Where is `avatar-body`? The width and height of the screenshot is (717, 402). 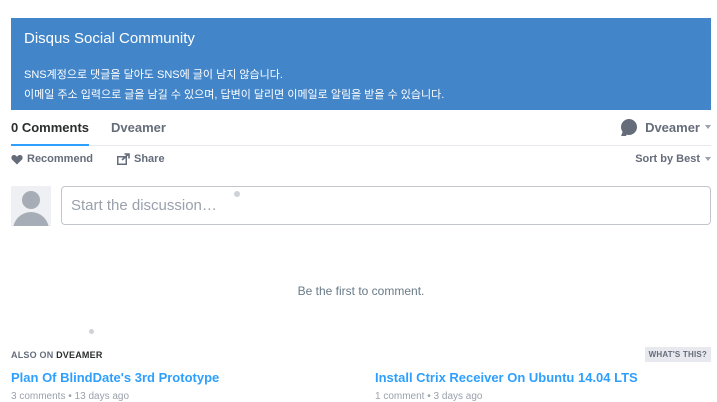 avatar-body is located at coordinates (31, 219).